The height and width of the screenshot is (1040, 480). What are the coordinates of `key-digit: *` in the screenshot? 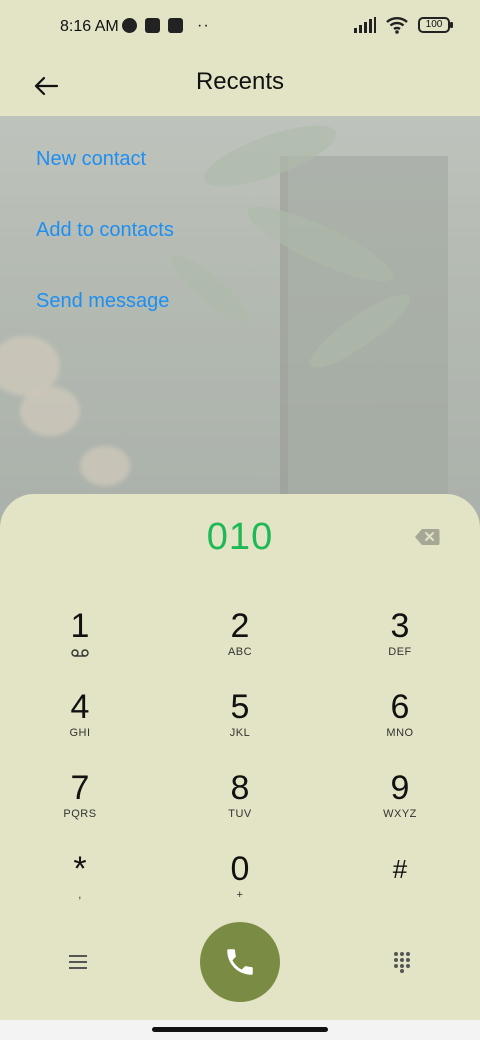 It's located at (80, 869).